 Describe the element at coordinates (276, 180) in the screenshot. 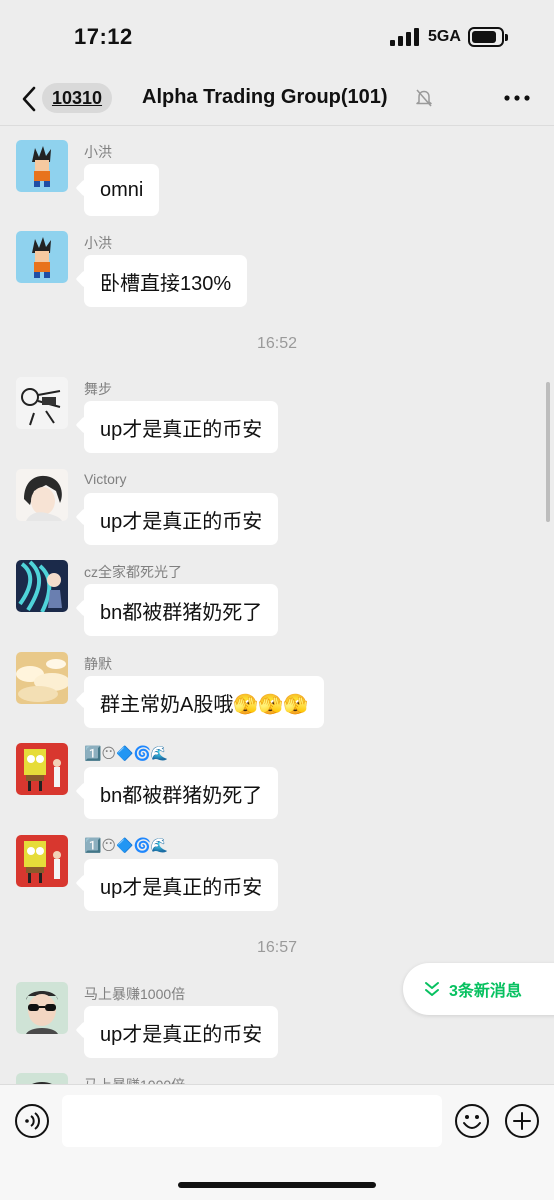

I see `message-item: 小洪 omni` at that location.